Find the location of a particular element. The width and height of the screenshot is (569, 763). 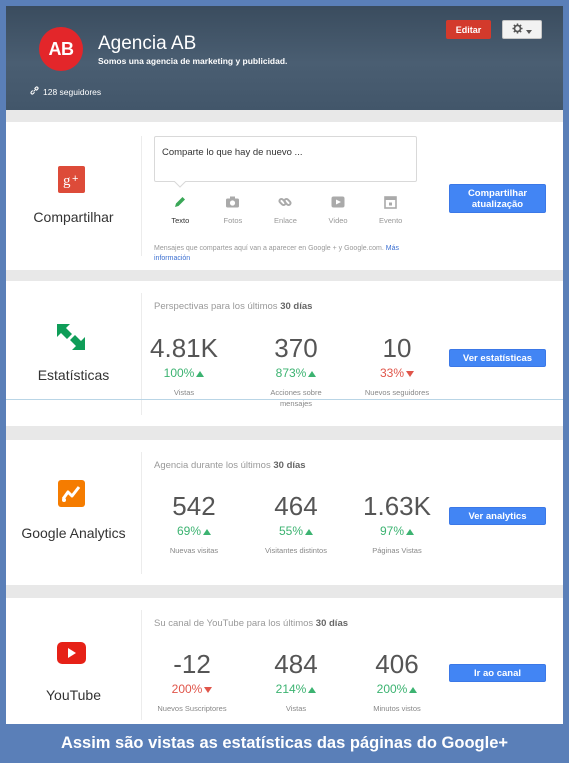

stat-pct: 33% is located at coordinates (392, 373).